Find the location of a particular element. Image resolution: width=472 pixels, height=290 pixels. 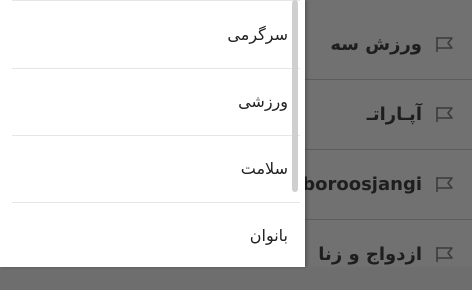

drawer-item-health: سلامت is located at coordinates (157, 169).